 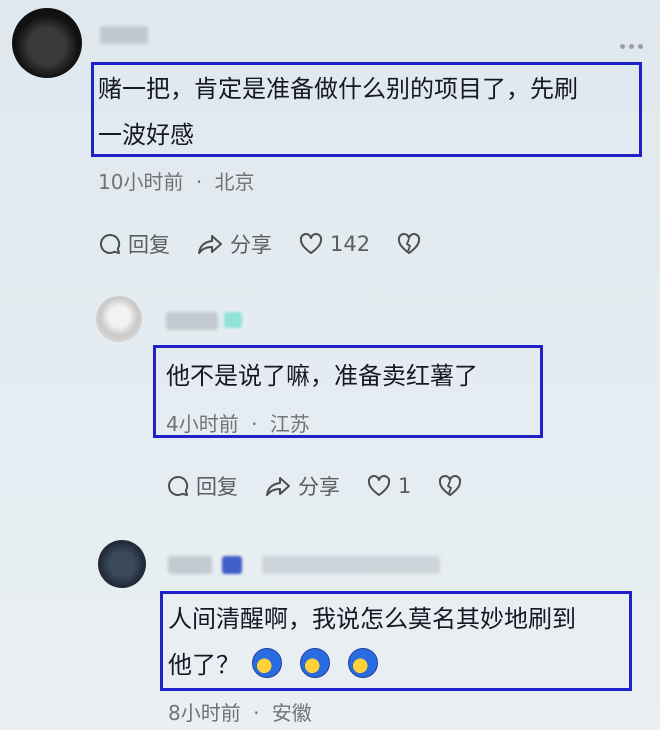 What do you see at coordinates (276, 244) in the screenshot?
I see `comment-actions: 回复 分享 142` at bounding box center [276, 244].